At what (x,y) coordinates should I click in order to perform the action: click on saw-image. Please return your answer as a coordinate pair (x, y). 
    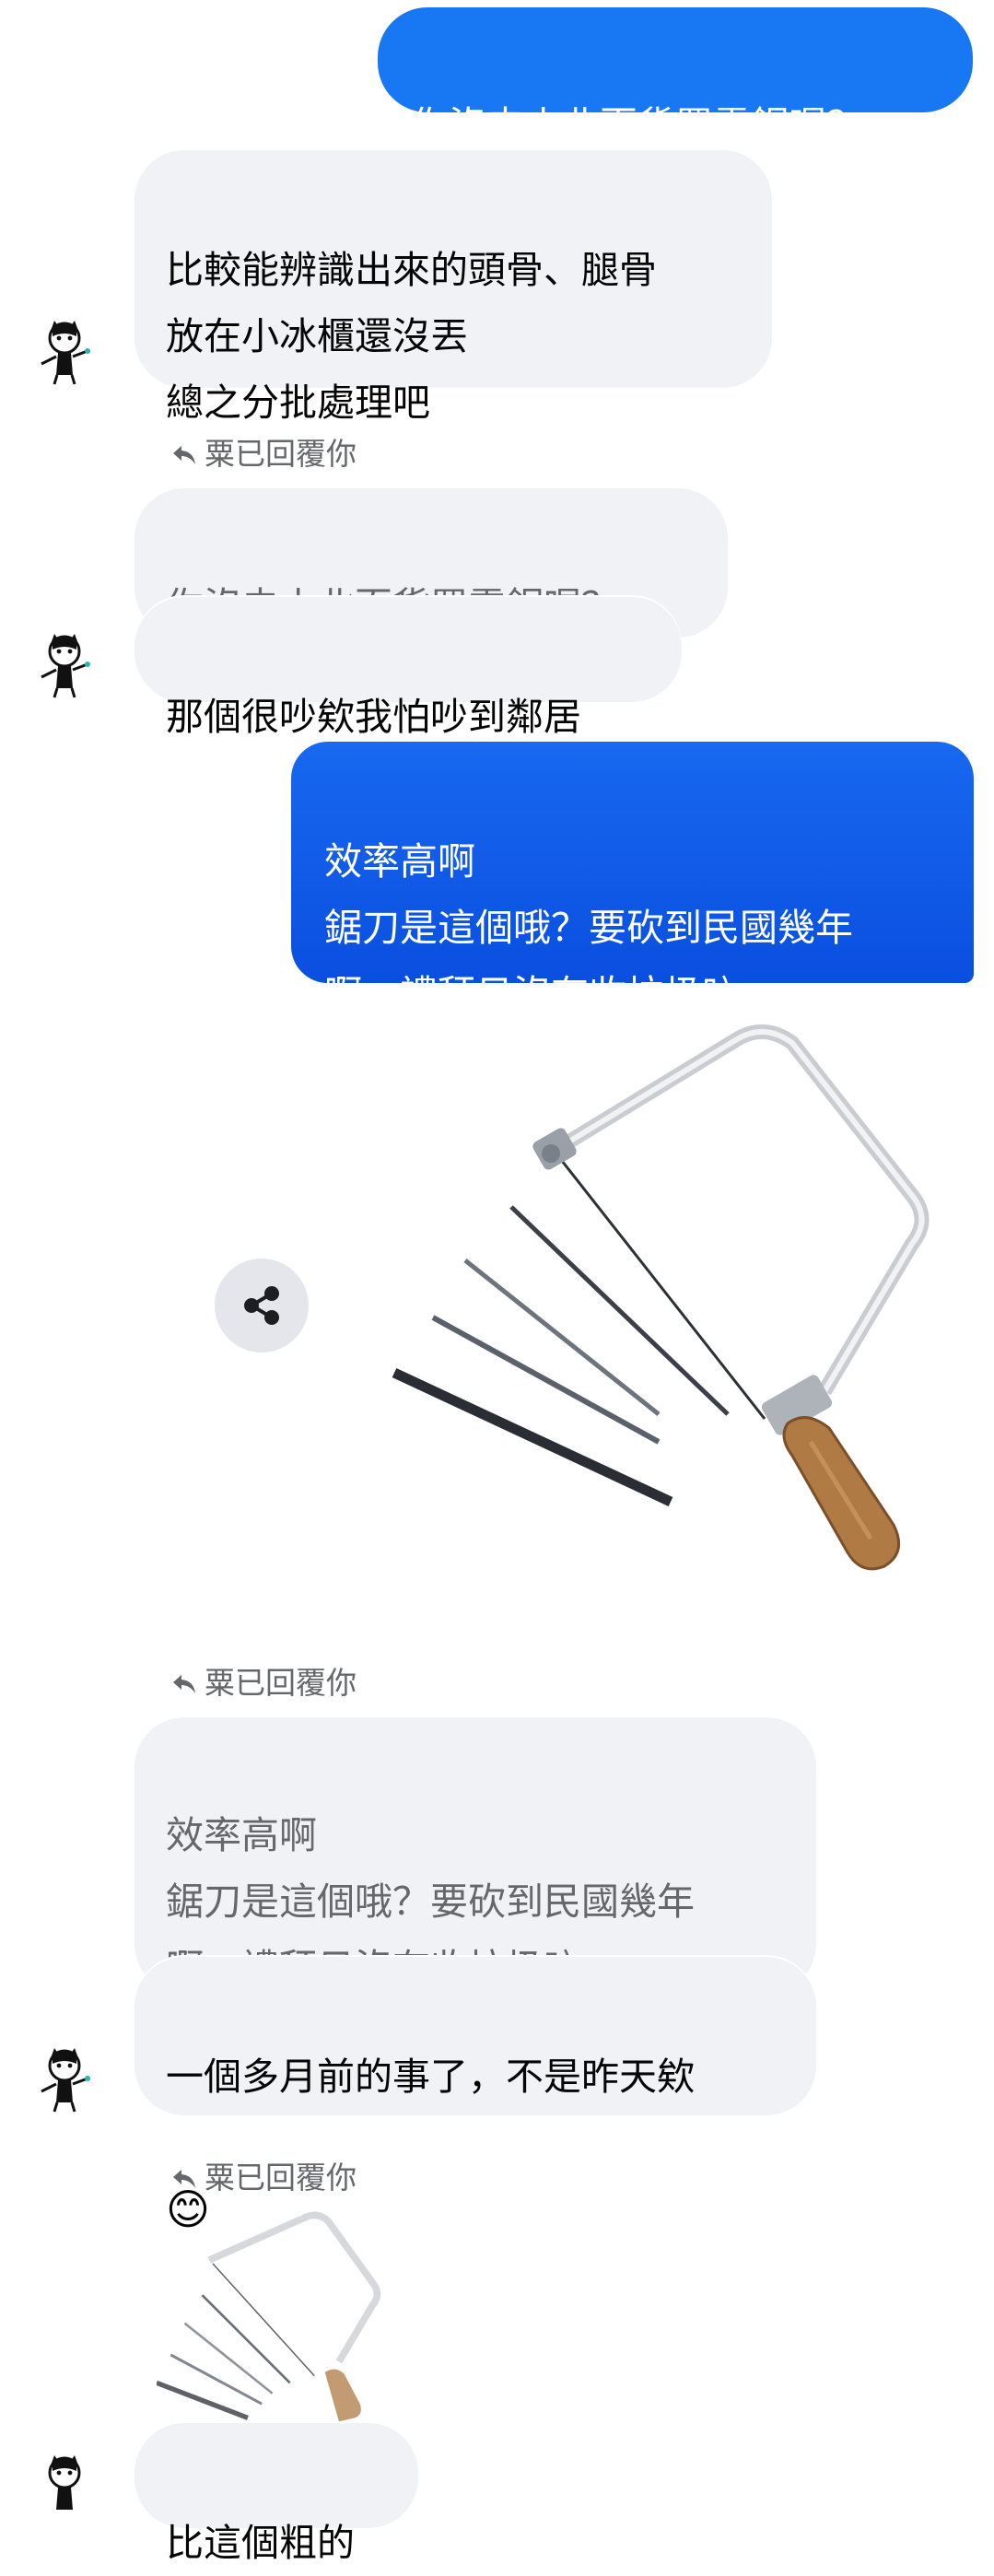
    Looking at the image, I should click on (636, 1308).